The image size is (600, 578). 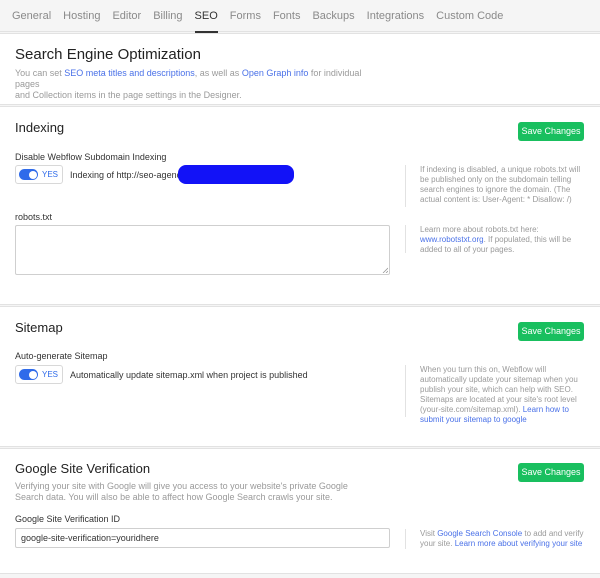 What do you see at coordinates (81, 16) in the screenshot?
I see `tab-hosting: Hosting` at bounding box center [81, 16].